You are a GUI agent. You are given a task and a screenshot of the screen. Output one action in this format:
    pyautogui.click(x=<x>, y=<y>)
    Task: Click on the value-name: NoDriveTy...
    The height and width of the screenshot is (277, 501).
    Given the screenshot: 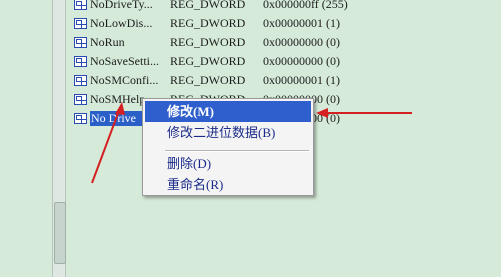 What is the action you would take?
    pyautogui.click(x=121, y=5)
    